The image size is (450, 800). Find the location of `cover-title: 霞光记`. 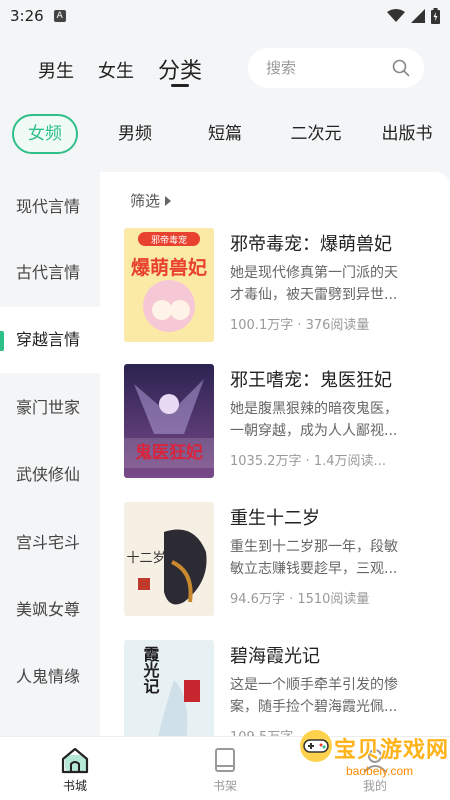

cover-title: 霞光记 is located at coordinates (151, 670).